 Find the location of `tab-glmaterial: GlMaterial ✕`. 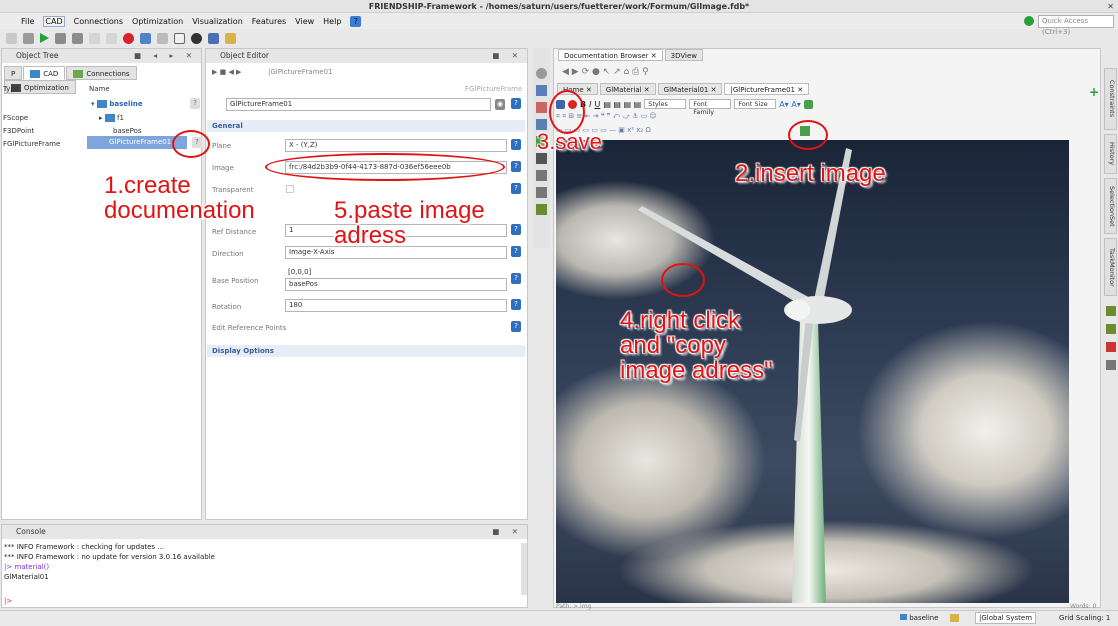

tab-glmaterial: GlMaterial ✕ is located at coordinates (627, 89).